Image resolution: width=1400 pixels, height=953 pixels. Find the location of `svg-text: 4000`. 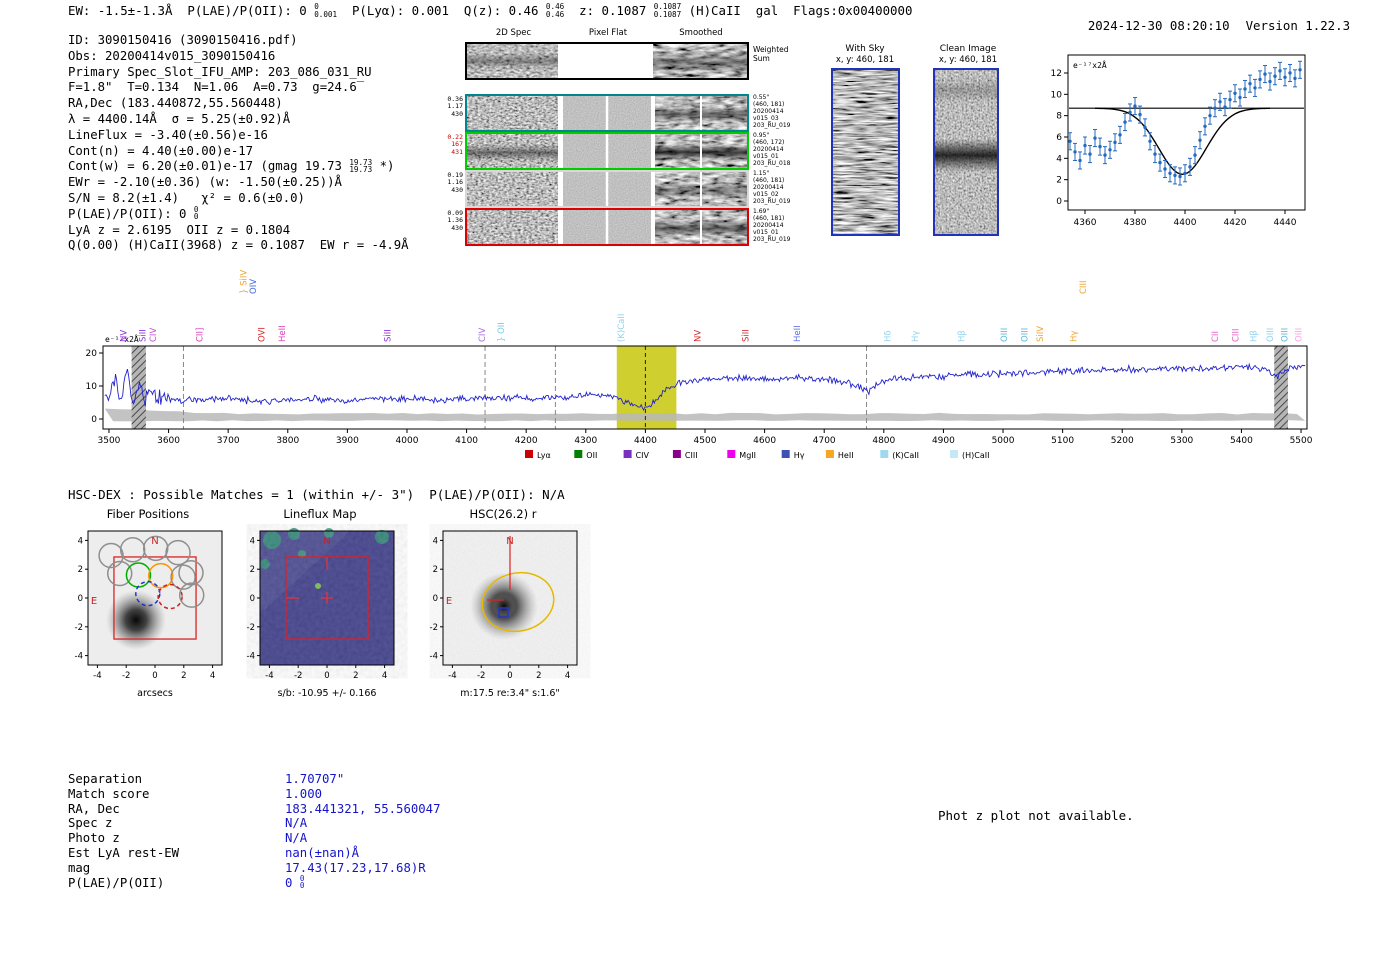

svg-text: 4000 is located at coordinates (407, 441).